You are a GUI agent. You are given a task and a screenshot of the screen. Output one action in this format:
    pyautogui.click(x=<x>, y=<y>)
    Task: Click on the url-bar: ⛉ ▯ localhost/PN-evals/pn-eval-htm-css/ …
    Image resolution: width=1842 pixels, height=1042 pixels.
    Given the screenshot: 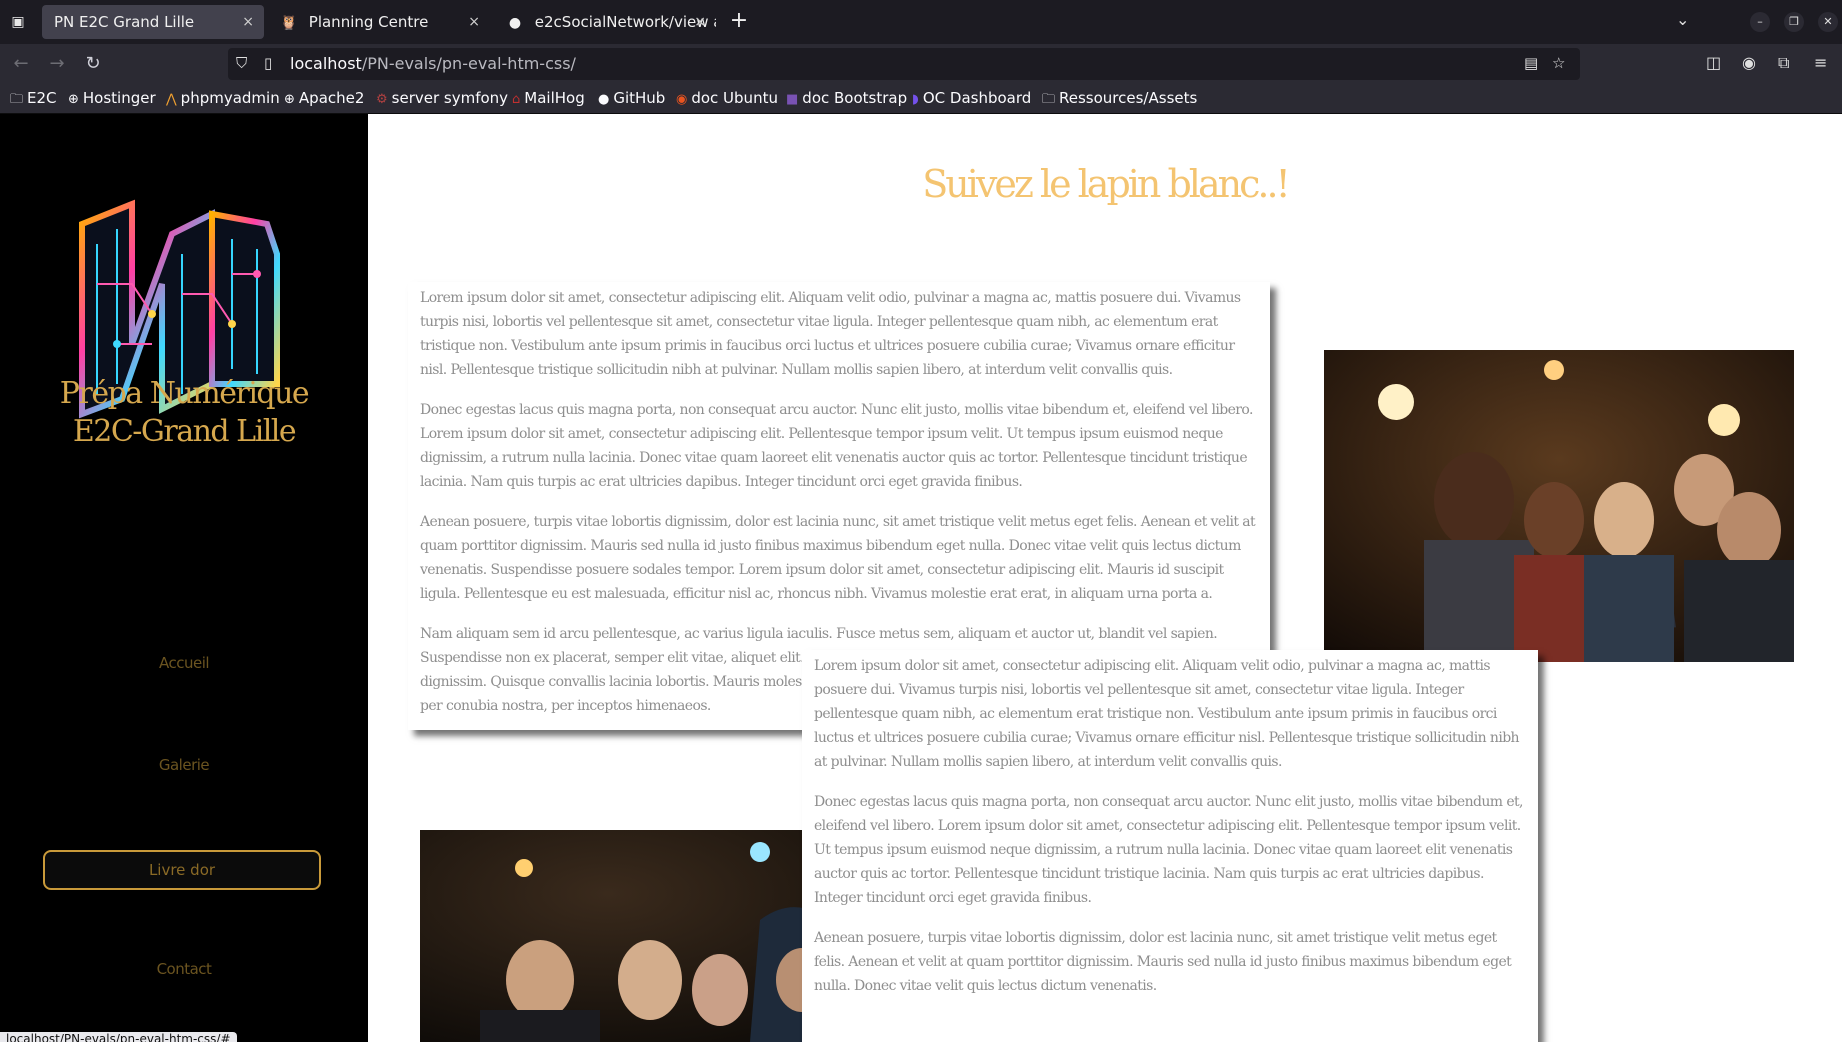 What is the action you would take?
    pyautogui.click(x=904, y=64)
    